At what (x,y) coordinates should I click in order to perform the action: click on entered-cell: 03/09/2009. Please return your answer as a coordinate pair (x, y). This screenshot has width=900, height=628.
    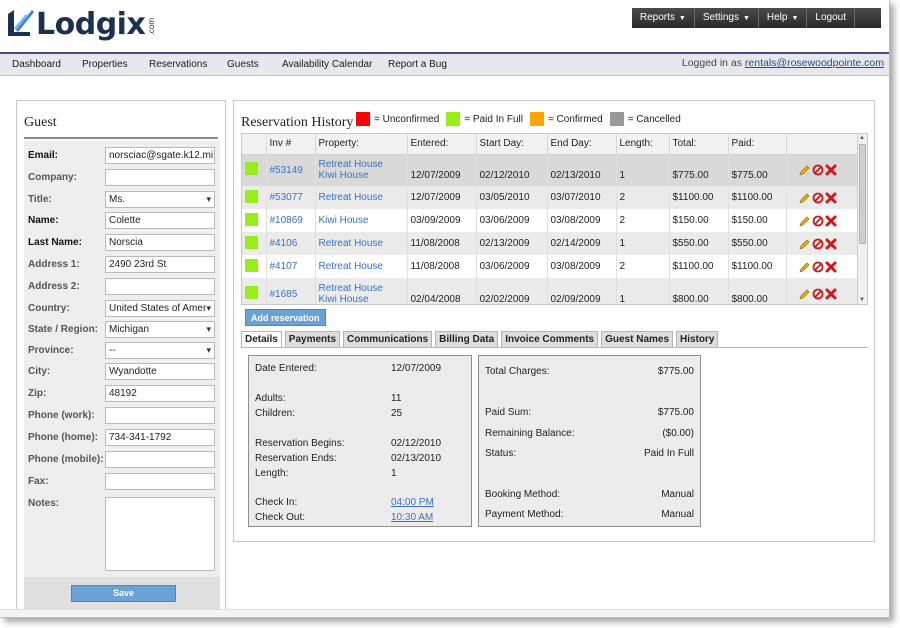
    Looking at the image, I should click on (442, 220).